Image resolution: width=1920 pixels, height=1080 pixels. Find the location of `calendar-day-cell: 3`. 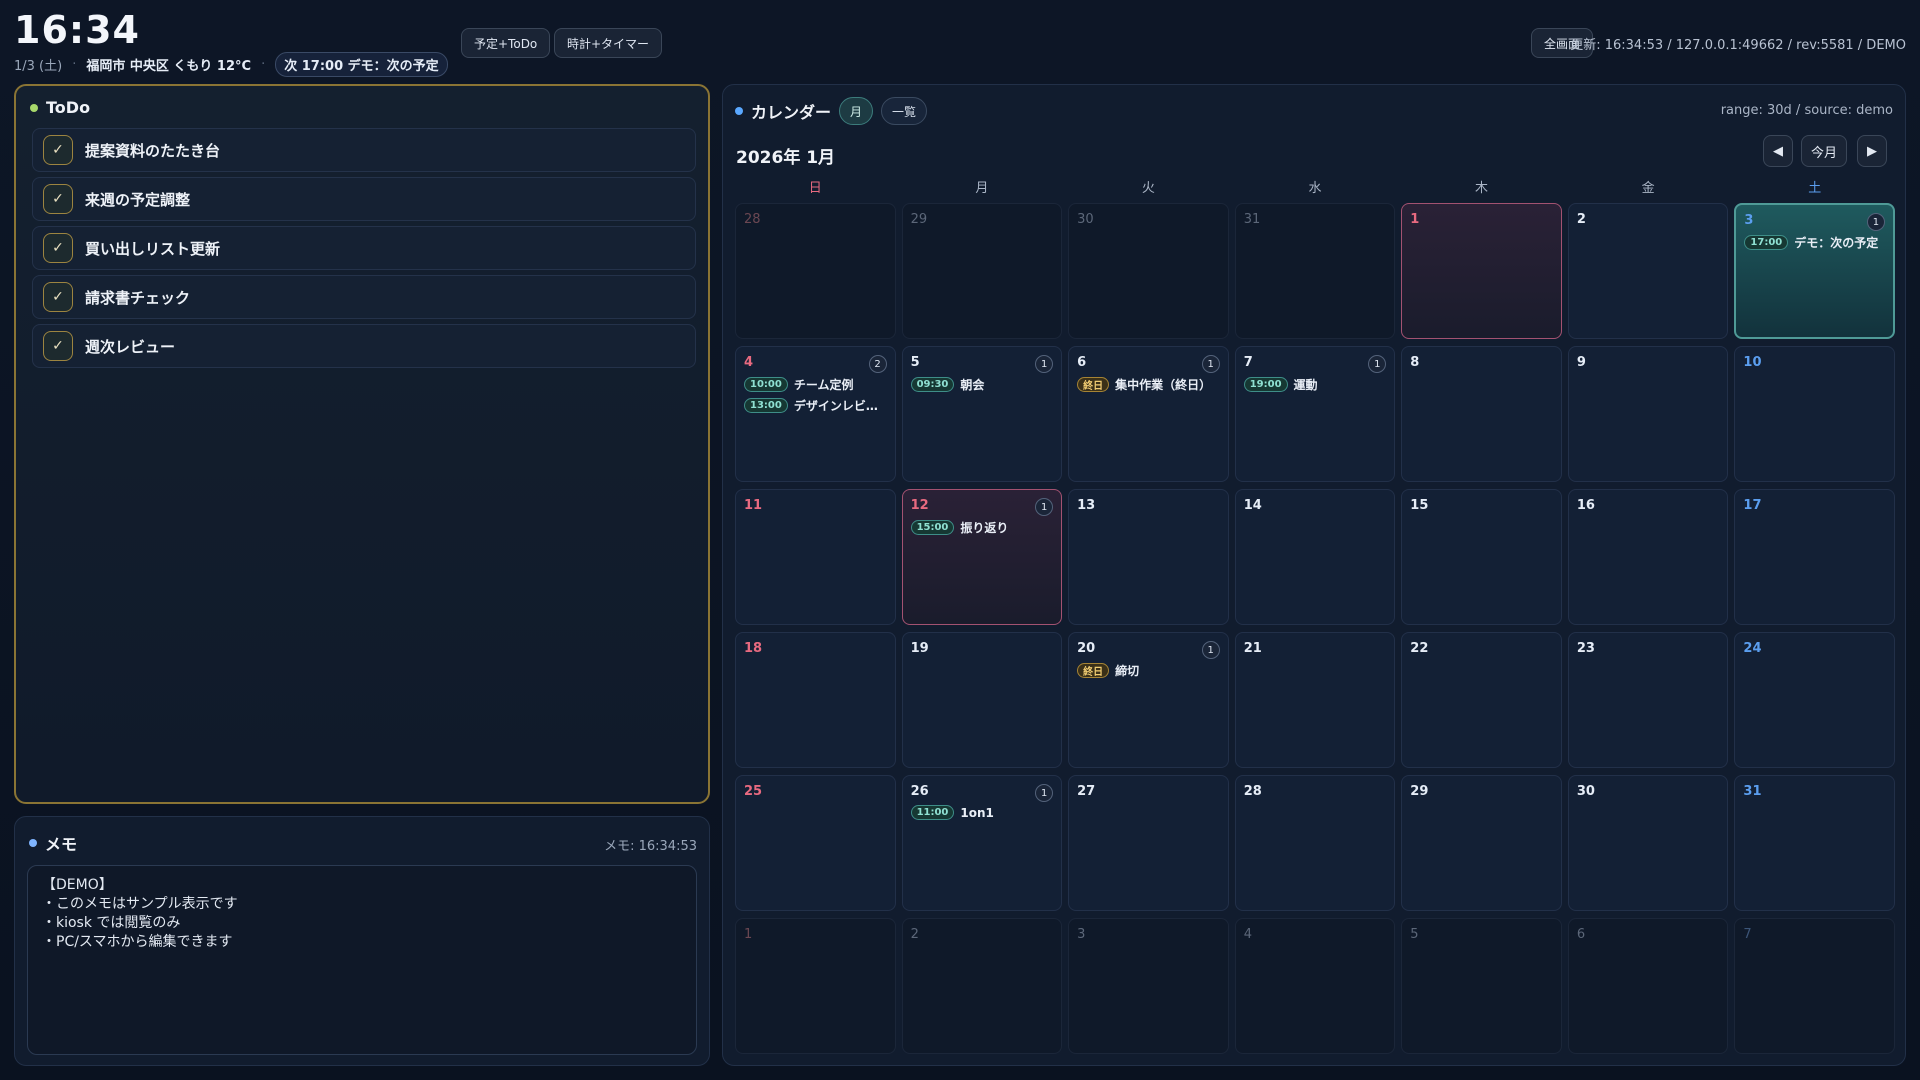

calendar-day-cell: 3 is located at coordinates (1148, 986).